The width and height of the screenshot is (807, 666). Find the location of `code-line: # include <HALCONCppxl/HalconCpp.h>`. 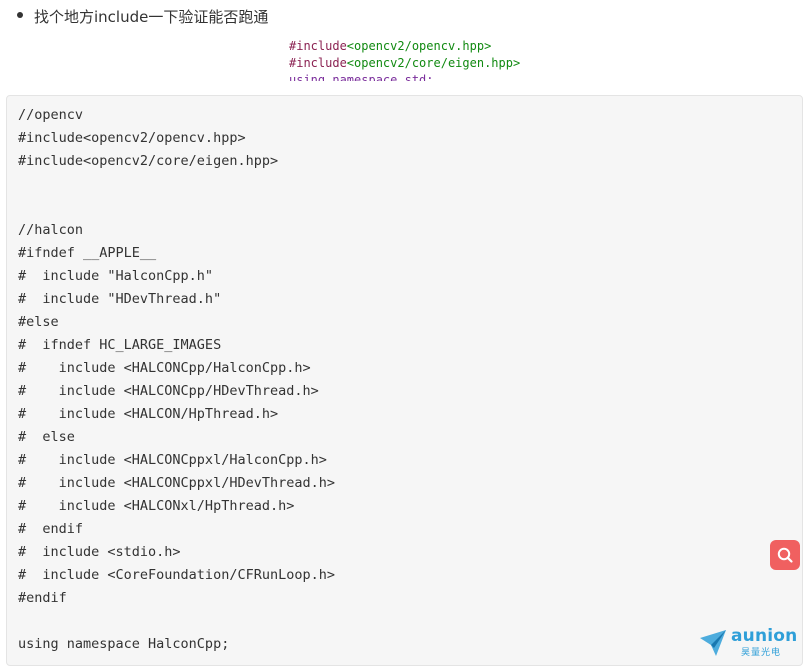

code-line: # include <HALCONCppxl/HalconCpp.h> is located at coordinates (172, 460).